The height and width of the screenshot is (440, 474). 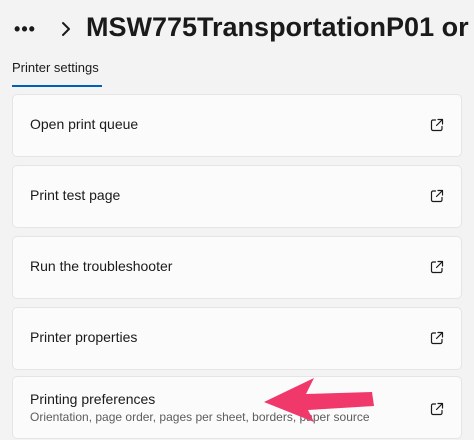 What do you see at coordinates (101, 266) in the screenshot?
I see `card-label: Run the troubleshooter` at bounding box center [101, 266].